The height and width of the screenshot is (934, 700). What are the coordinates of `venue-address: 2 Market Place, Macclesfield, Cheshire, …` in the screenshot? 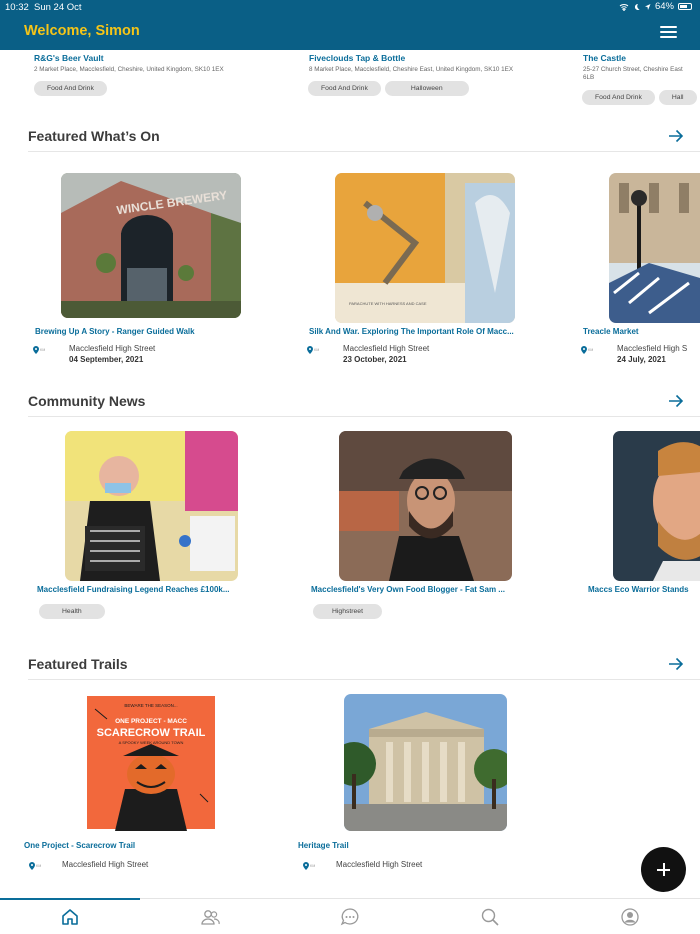 It's located at (129, 69).